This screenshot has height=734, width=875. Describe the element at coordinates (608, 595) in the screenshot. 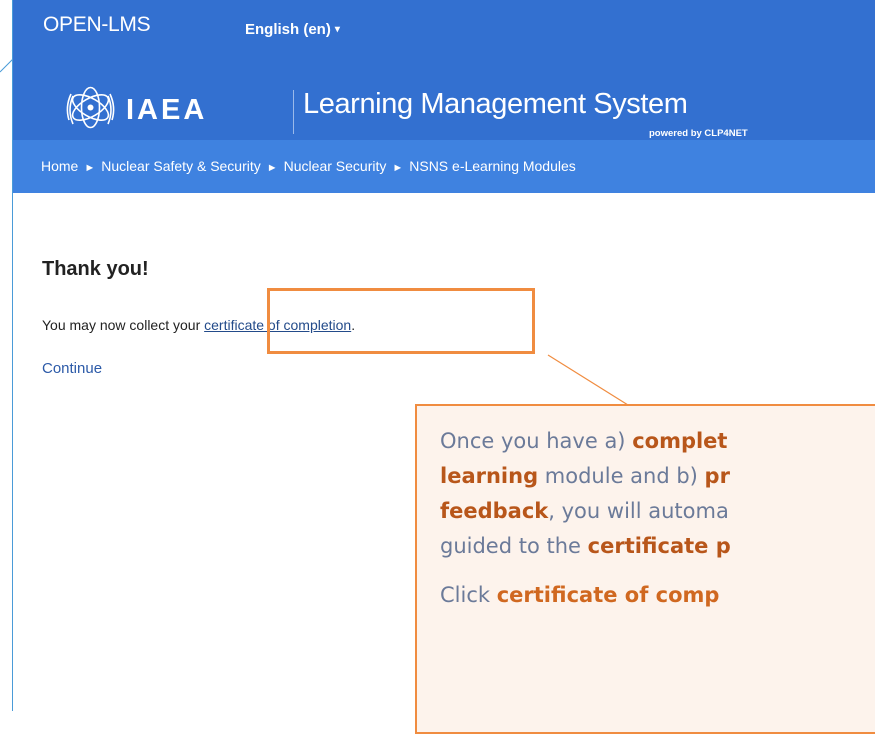

I see `callout-emphasis: certificate of comp` at that location.